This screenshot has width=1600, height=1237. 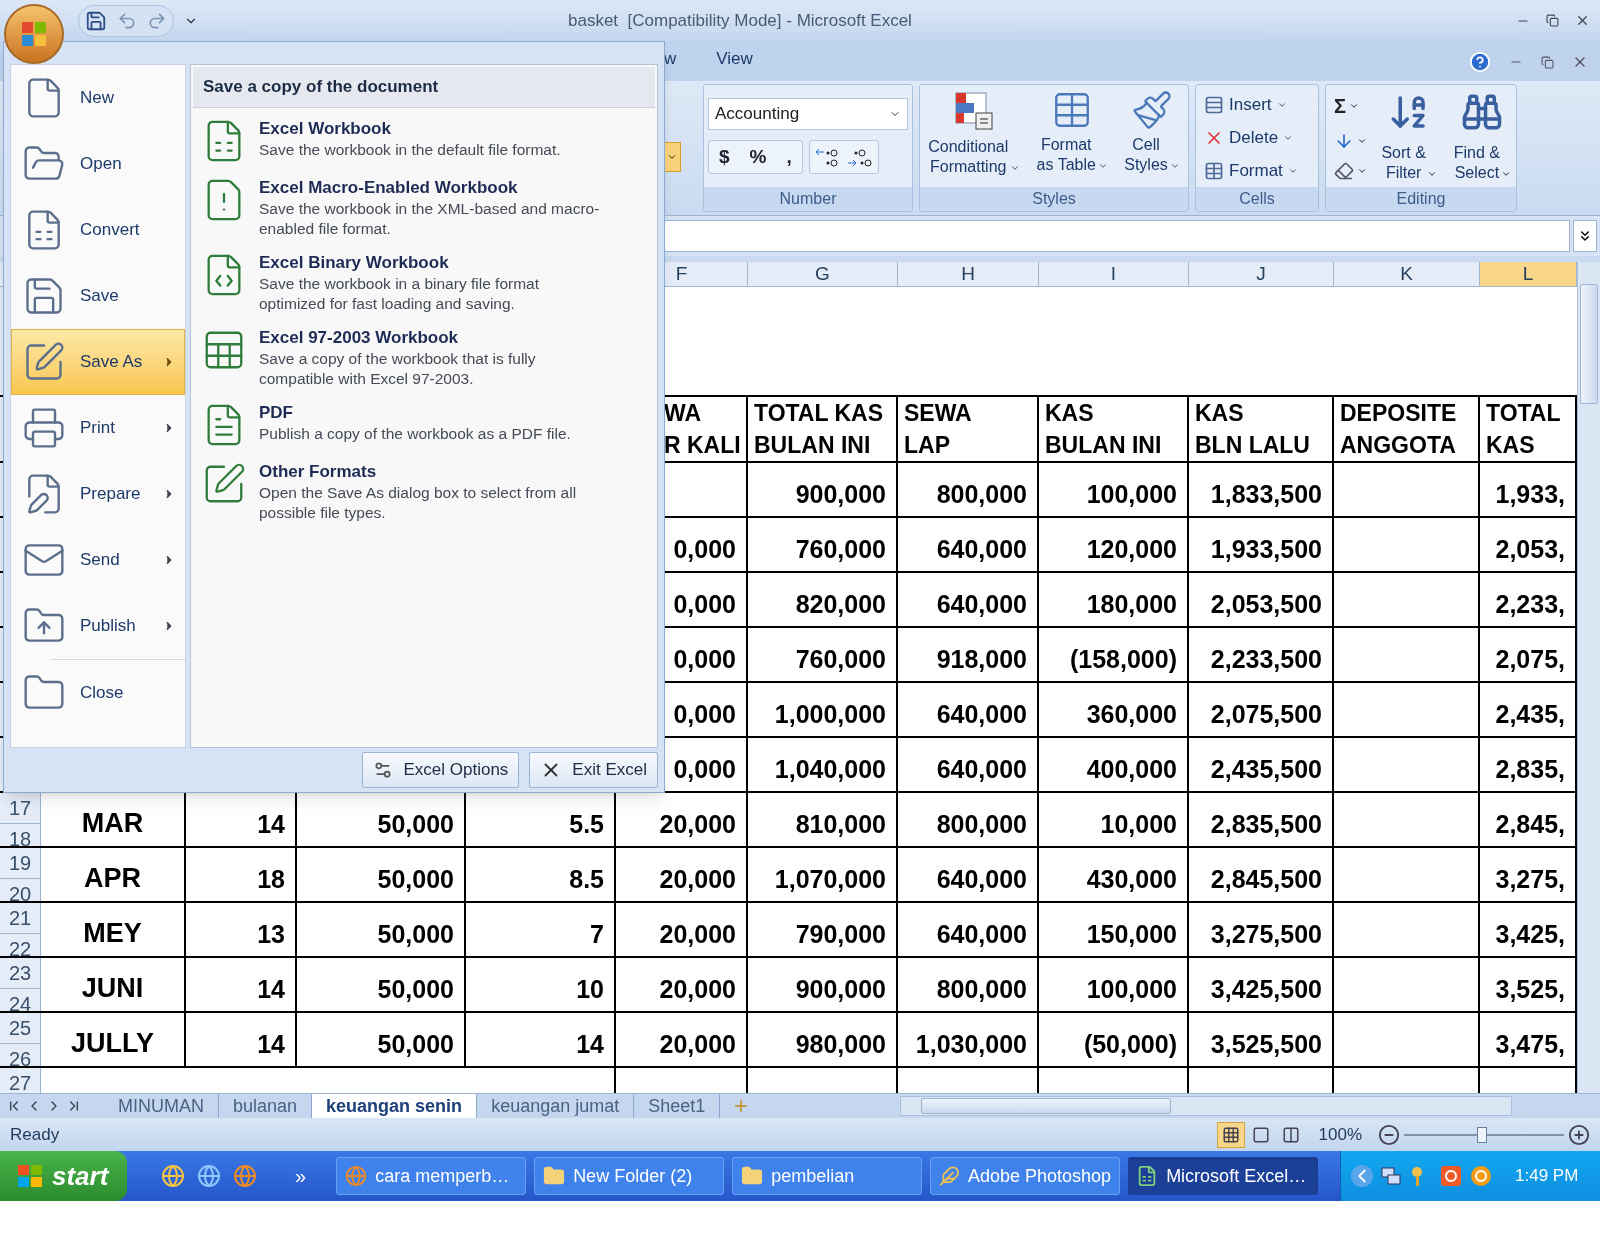 I want to click on taskbar-button: pembelian, so click(x=827, y=1176).